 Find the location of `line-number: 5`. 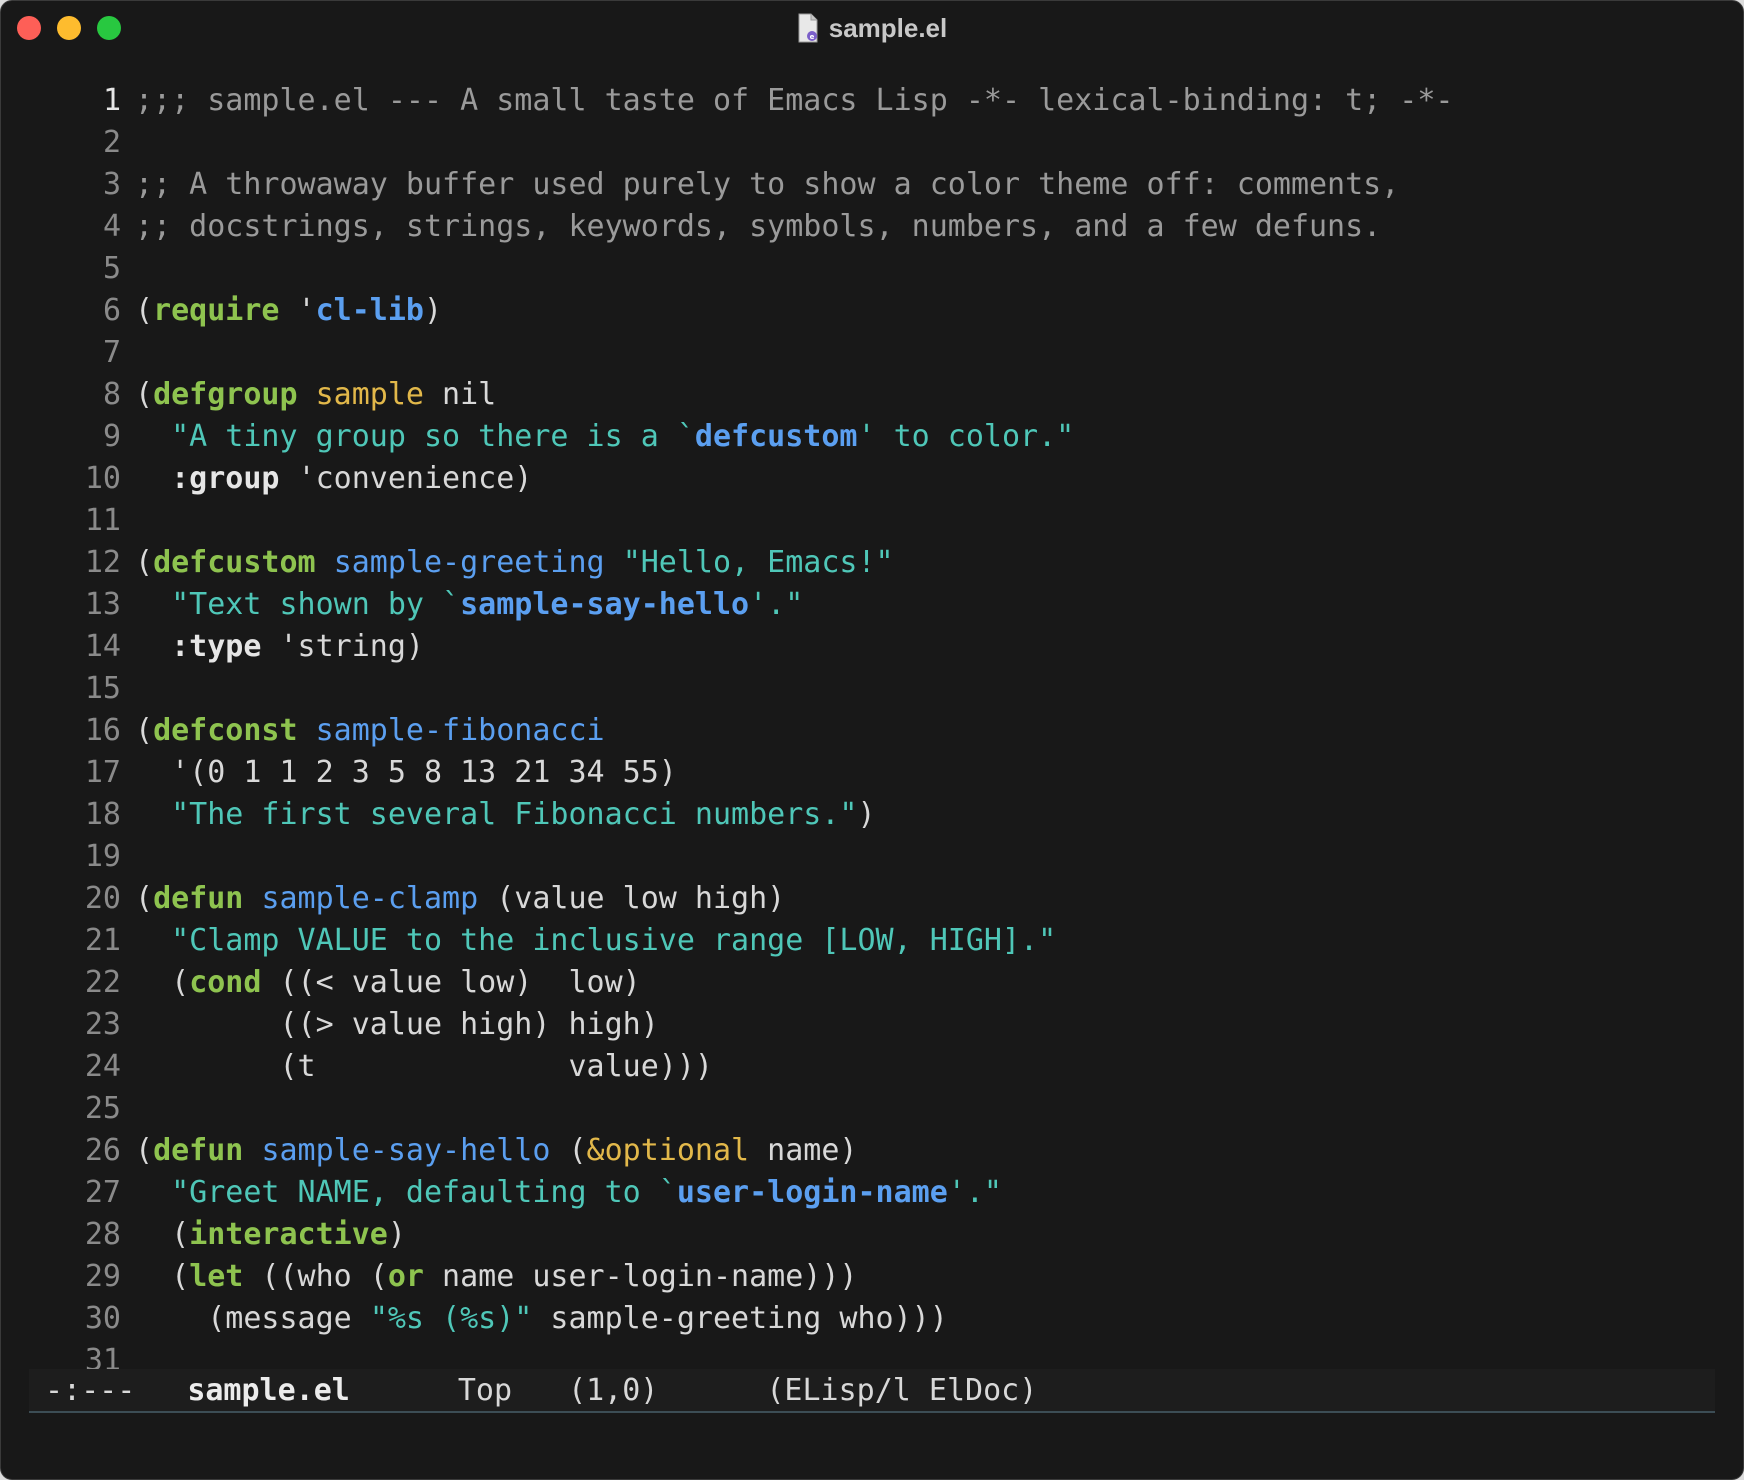

line-number: 5 is located at coordinates (111, 268).